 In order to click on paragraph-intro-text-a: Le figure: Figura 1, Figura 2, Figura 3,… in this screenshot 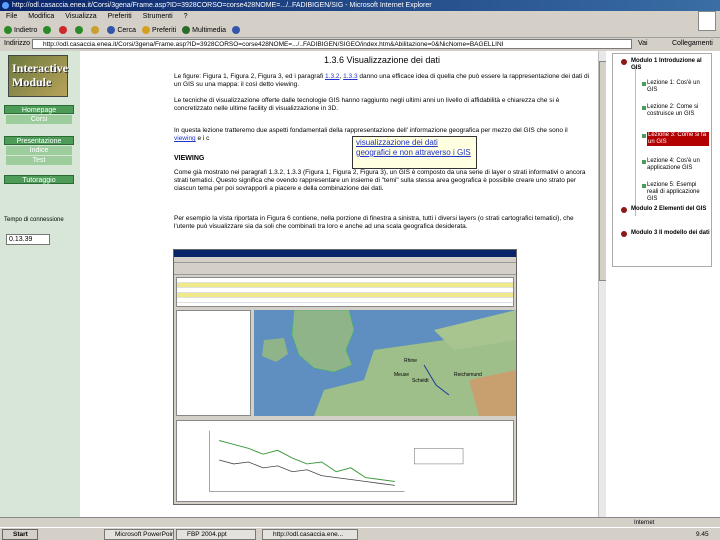, I will do `click(249, 76)`.